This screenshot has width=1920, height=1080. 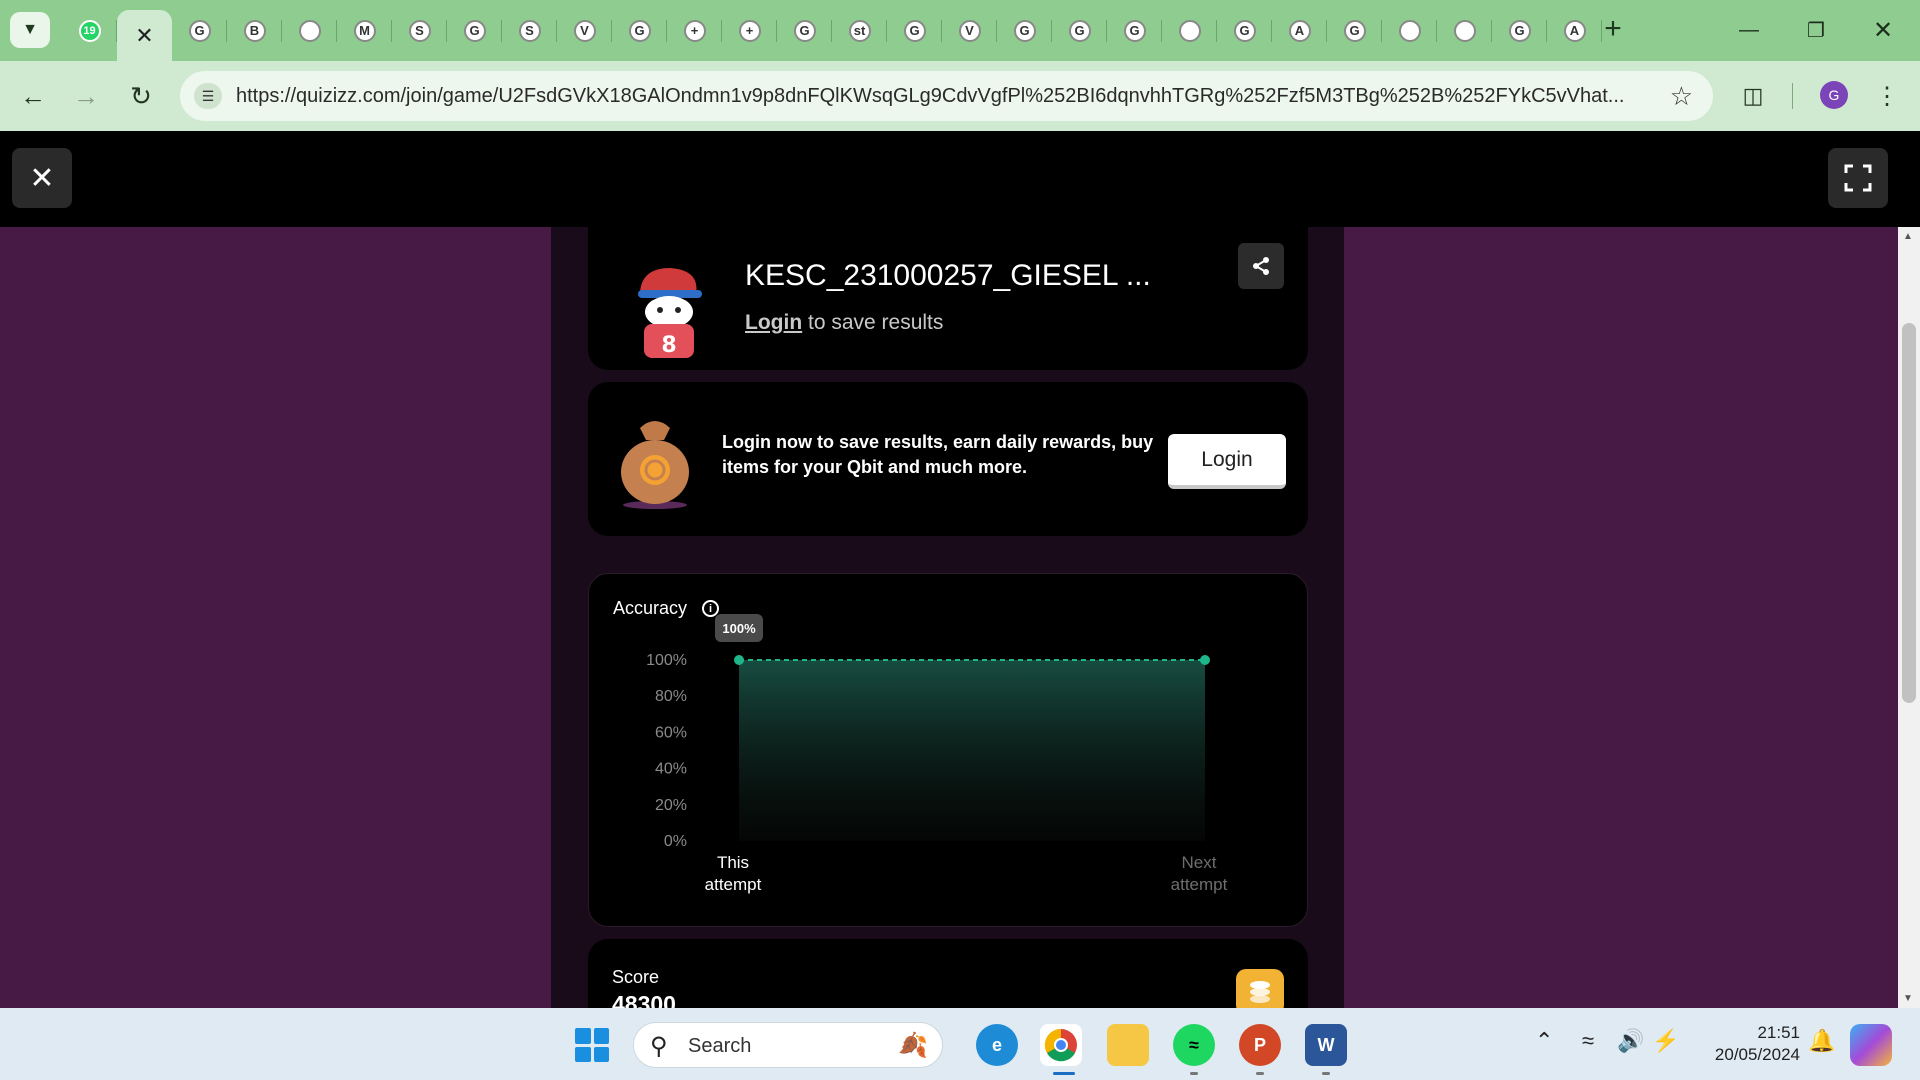 What do you see at coordinates (1681, 96) in the screenshot?
I see `bookmark-star-icon: ☆` at bounding box center [1681, 96].